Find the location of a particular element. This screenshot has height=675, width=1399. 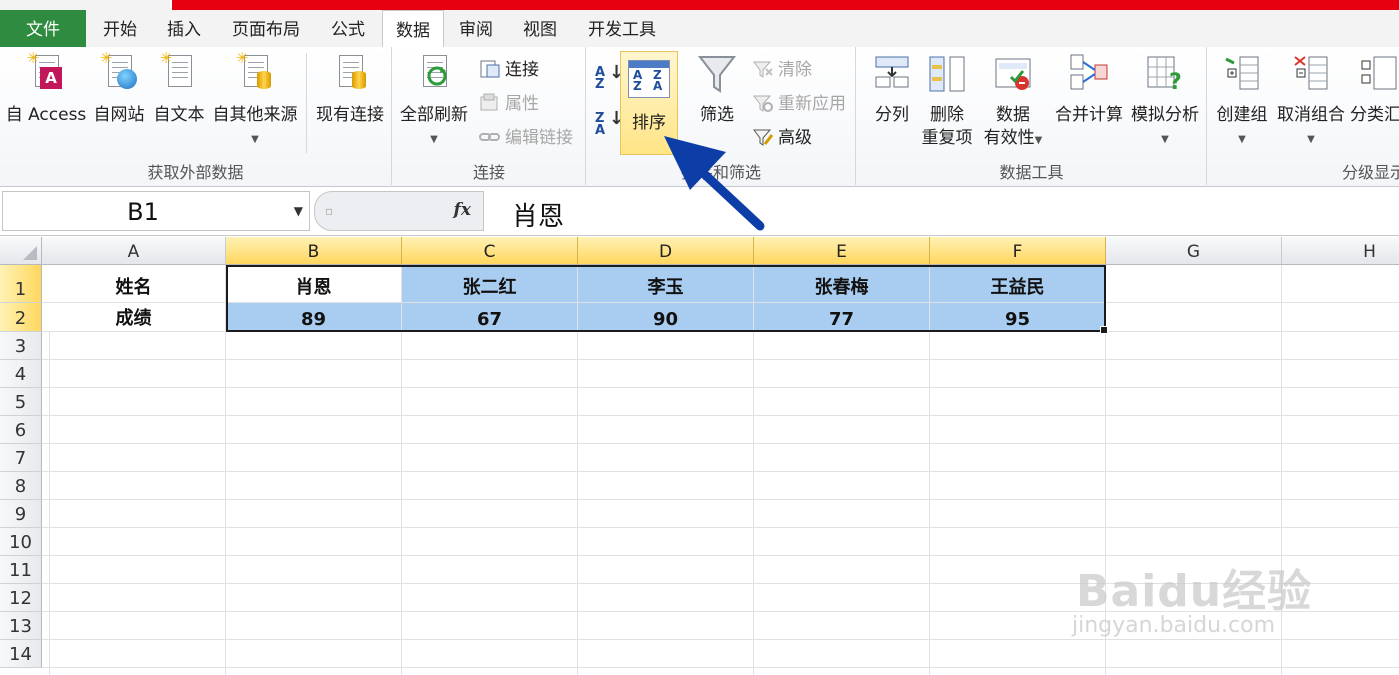

tab-formulas: 公式 is located at coordinates (348, 28).